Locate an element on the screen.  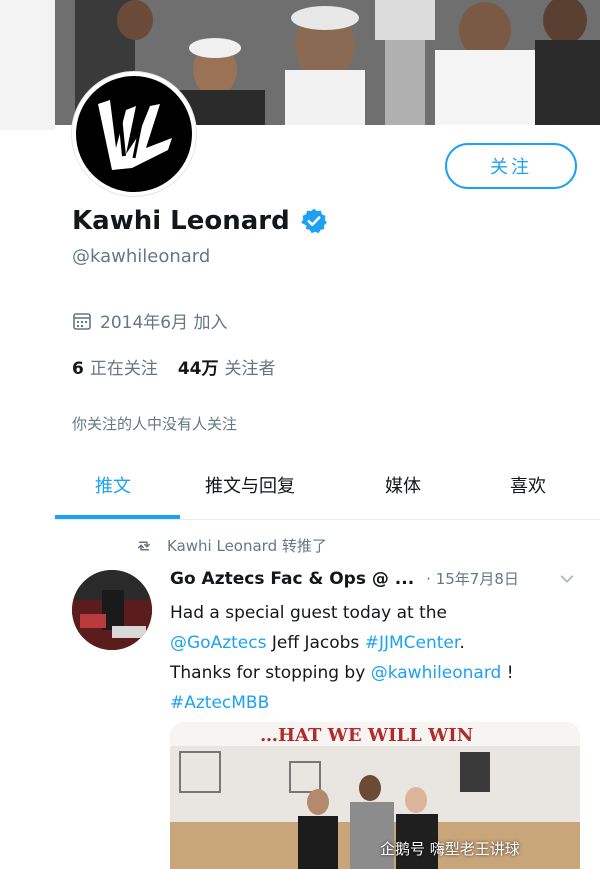
verified-badge-icon is located at coordinates (313, 221).